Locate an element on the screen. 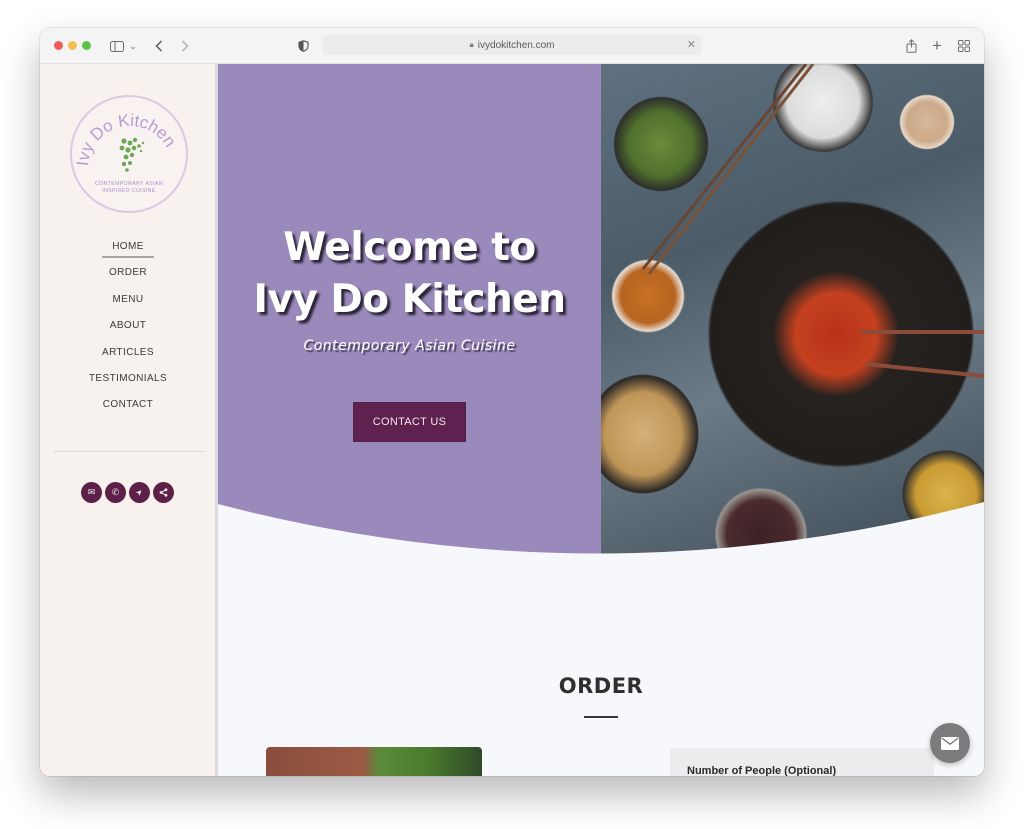 The height and width of the screenshot is (829, 1024). logo-tagline-2: INSPIRED CUISINE is located at coordinates (129, 191).